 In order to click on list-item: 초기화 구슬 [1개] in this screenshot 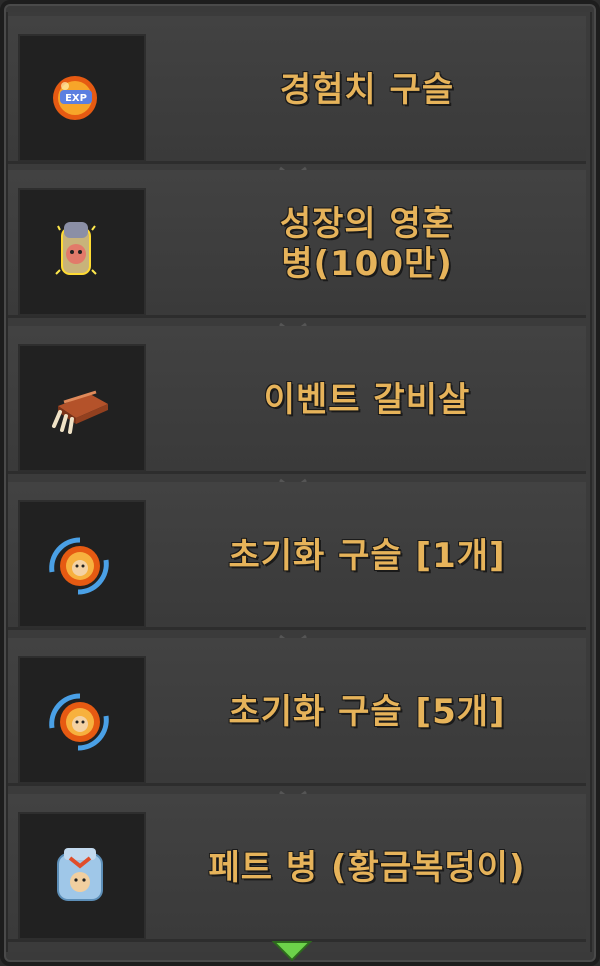, I will do `click(297, 556)`.